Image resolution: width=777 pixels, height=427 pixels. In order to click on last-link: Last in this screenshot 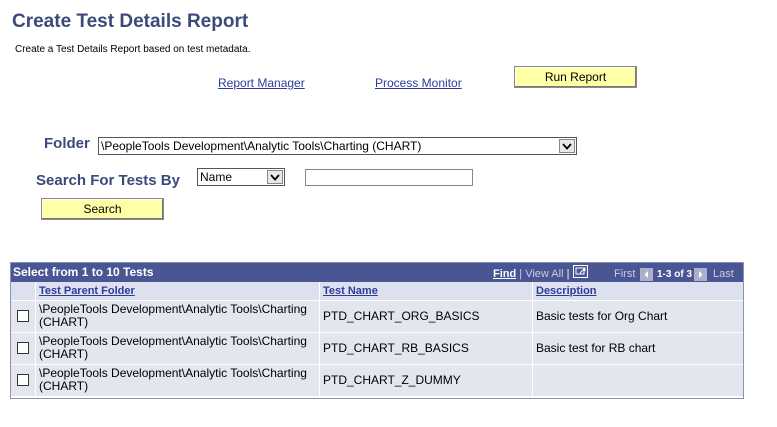, I will do `click(723, 274)`.